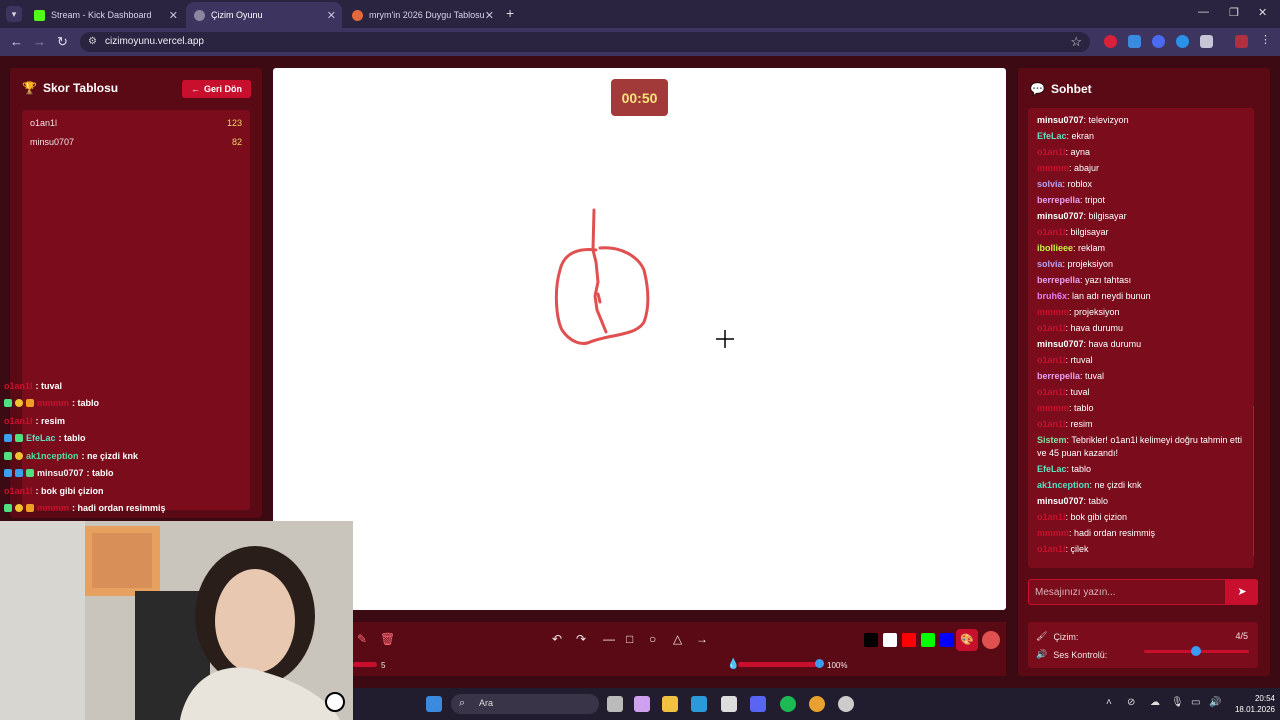 The image size is (1280, 720). I want to click on microphone-icon: 🎙, so click(1177, 702).